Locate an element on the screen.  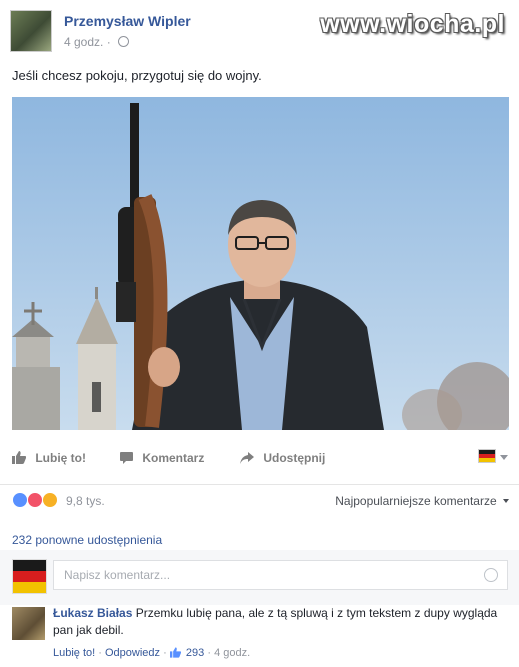
reaction-count: 9,8 tys. is located at coordinates (85, 501).